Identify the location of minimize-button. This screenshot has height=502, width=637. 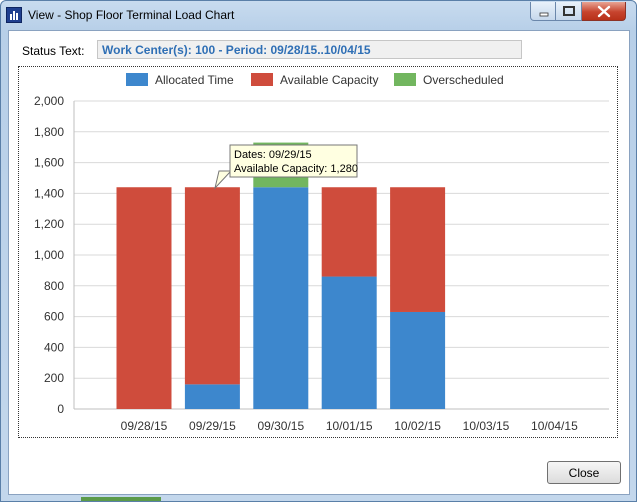
(543, 11).